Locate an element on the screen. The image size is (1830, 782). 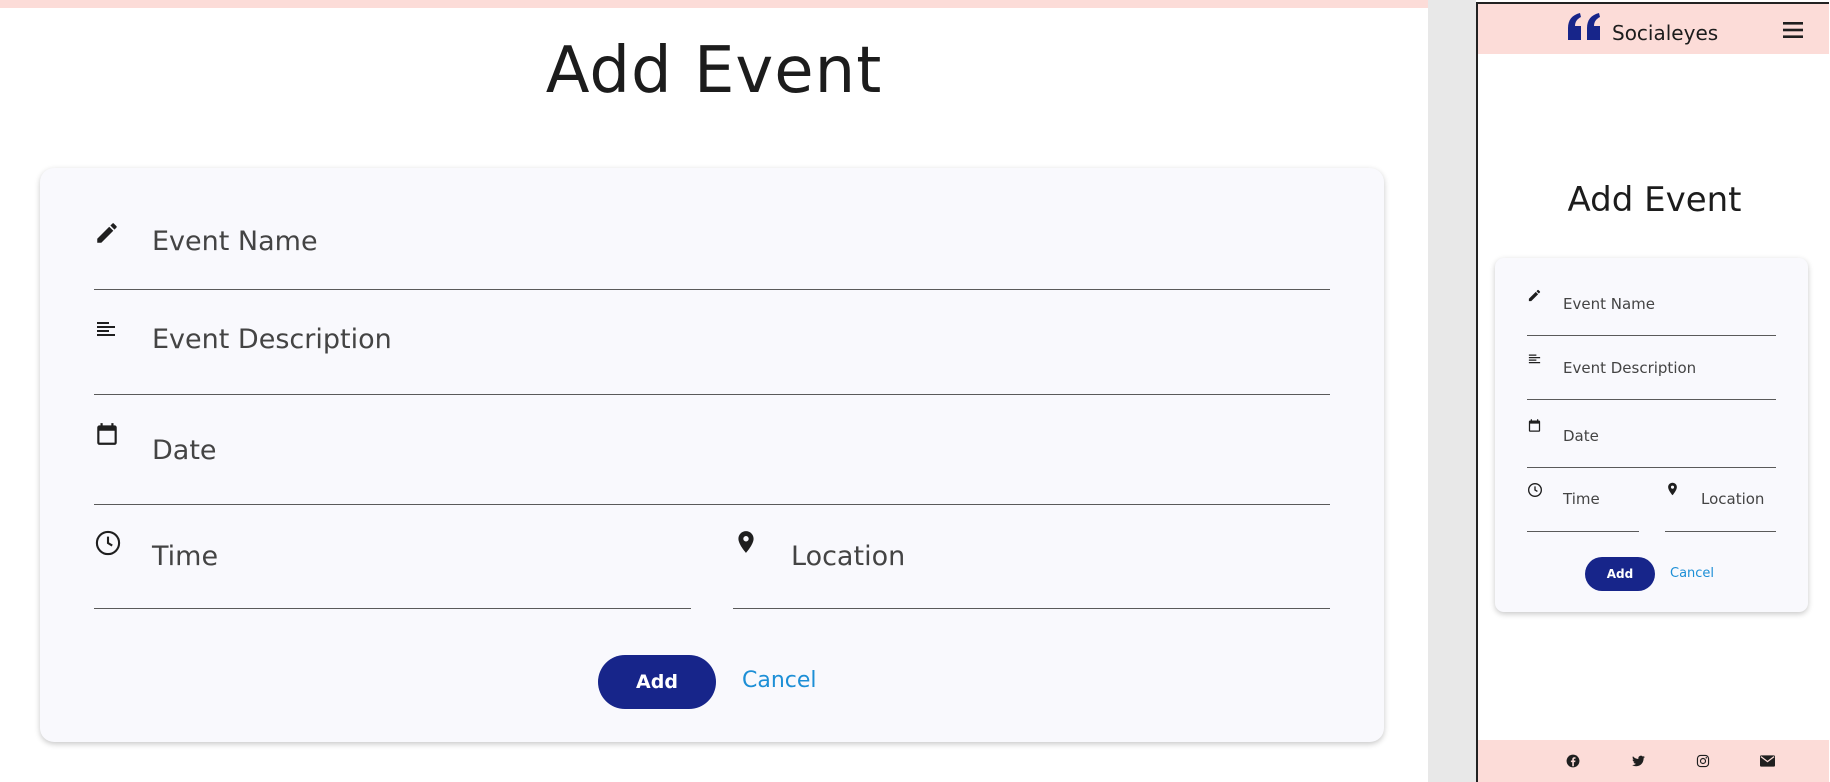
mobile-header: Socialeyes is located at coordinates (1653, 29).